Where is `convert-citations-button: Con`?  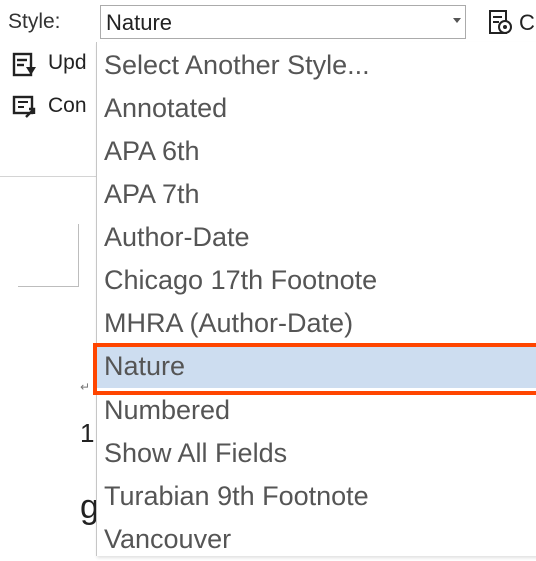
convert-citations-button: Con is located at coordinates (53, 107).